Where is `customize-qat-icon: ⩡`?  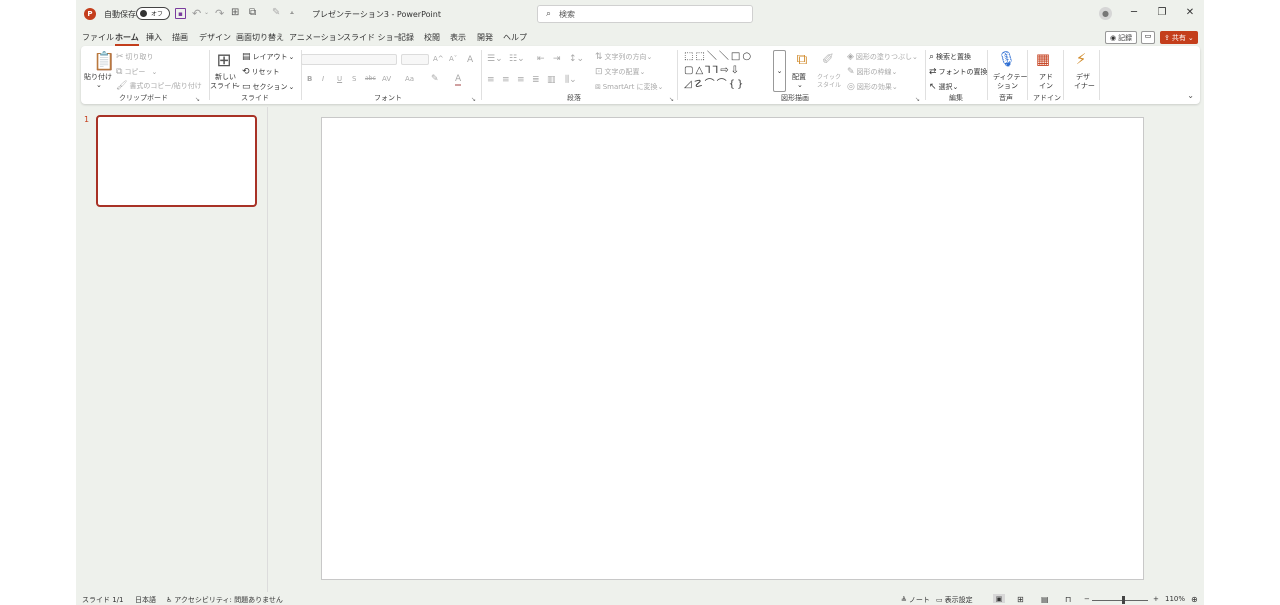
customize-qat-icon: ⩡ is located at coordinates (292, 13).